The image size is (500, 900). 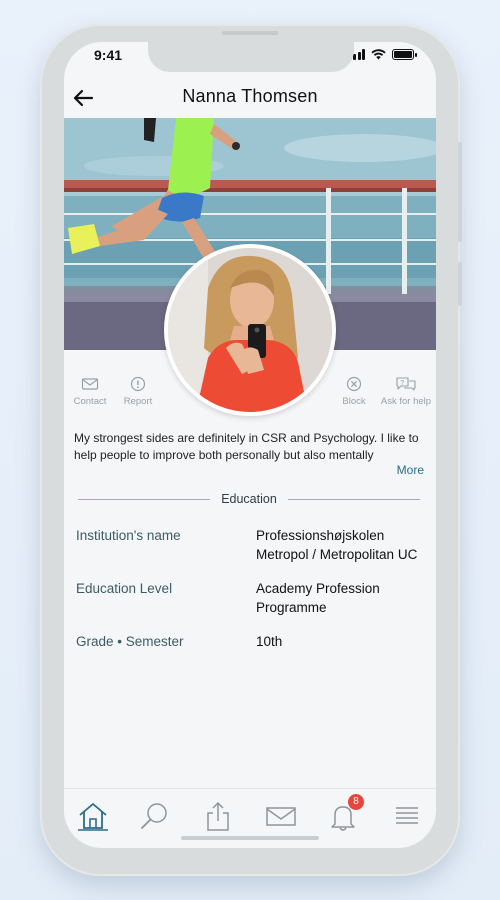 I want to click on education-level-value: Academy Profession Programme, so click(x=318, y=598).